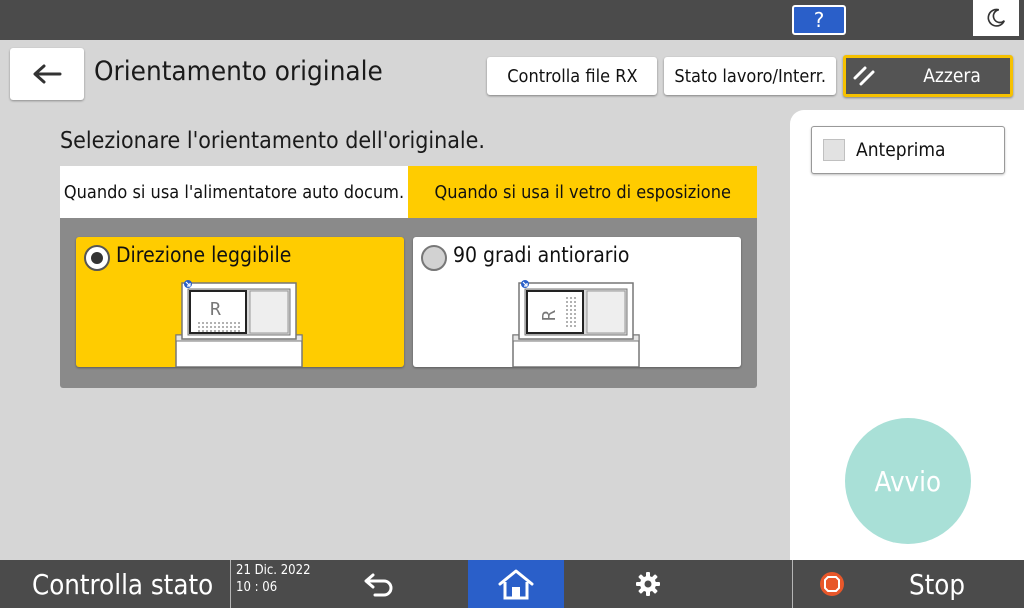 The image size is (1024, 608). Describe the element at coordinates (928, 76) in the screenshot. I see `reset-button: Azzera` at that location.